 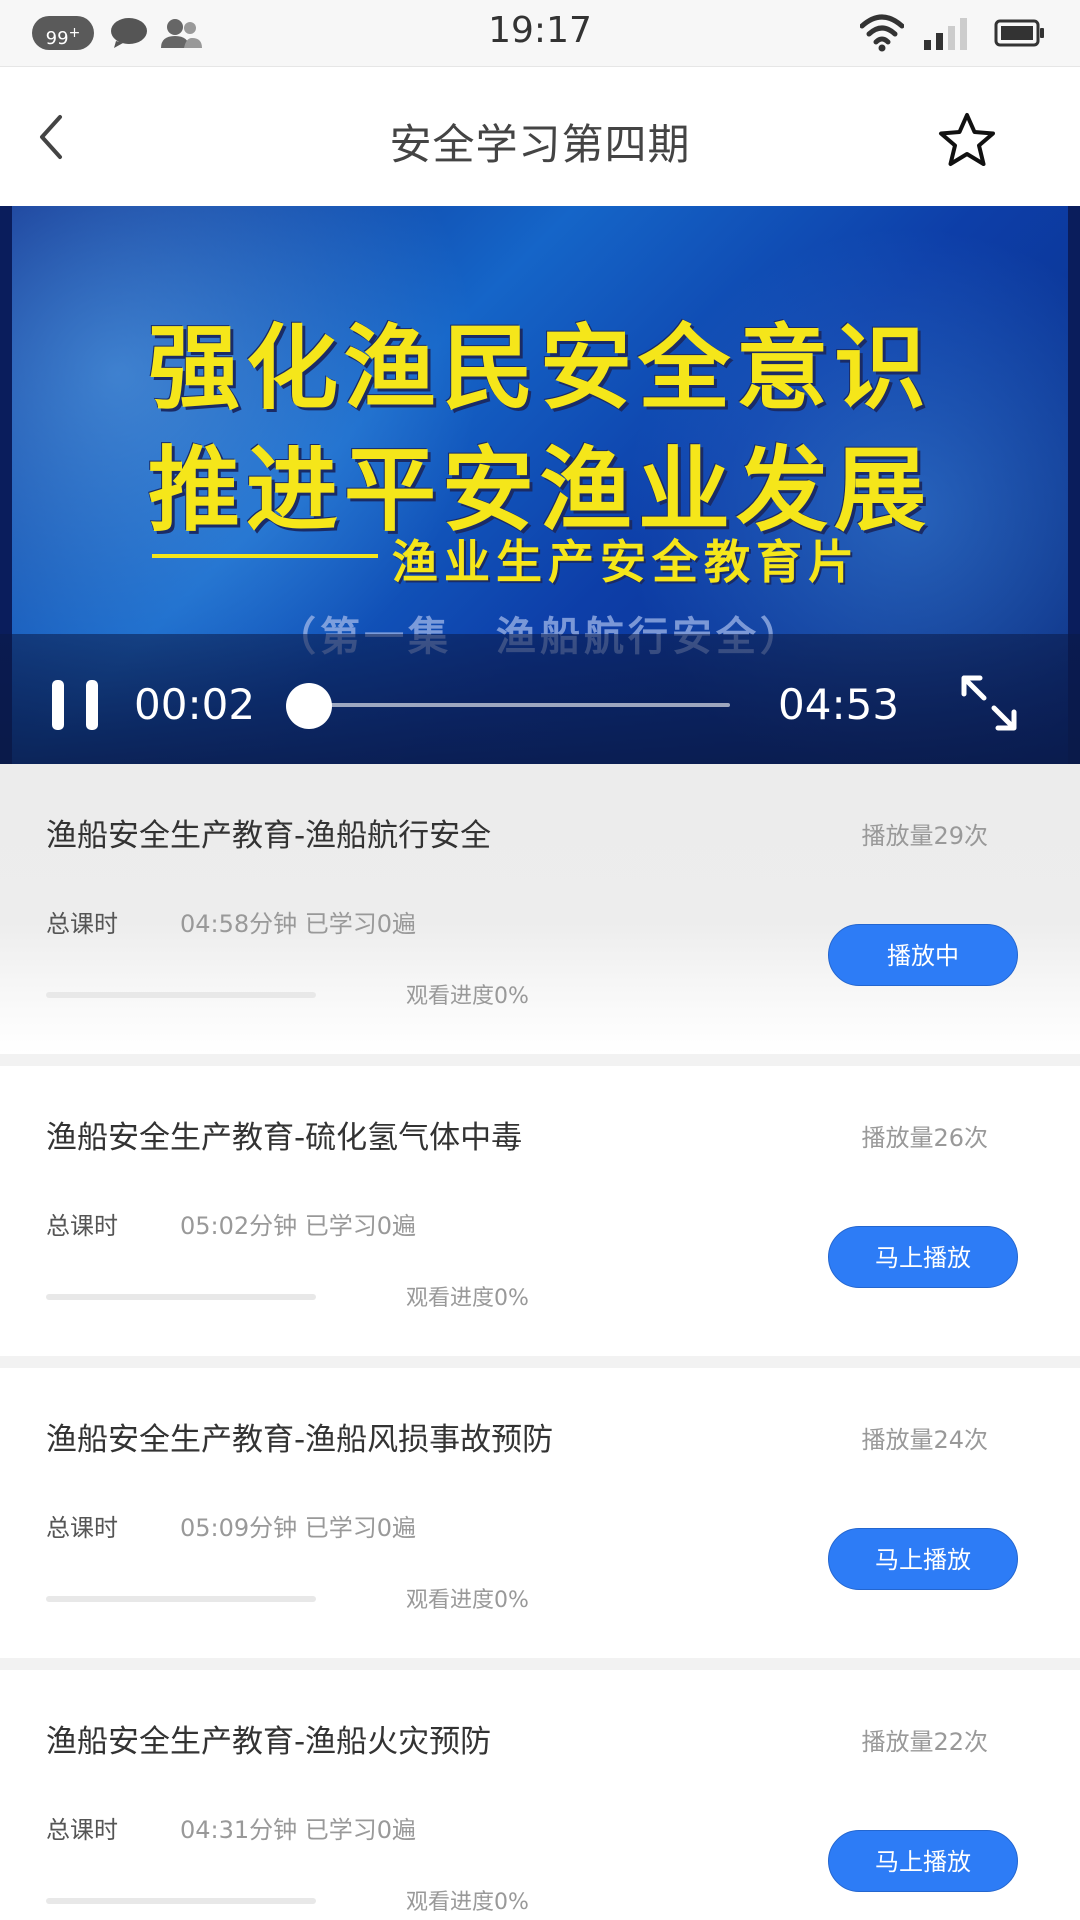 What do you see at coordinates (298, 924) in the screenshot?
I see `course-duration: 04:58分钟 已学习0遍` at bounding box center [298, 924].